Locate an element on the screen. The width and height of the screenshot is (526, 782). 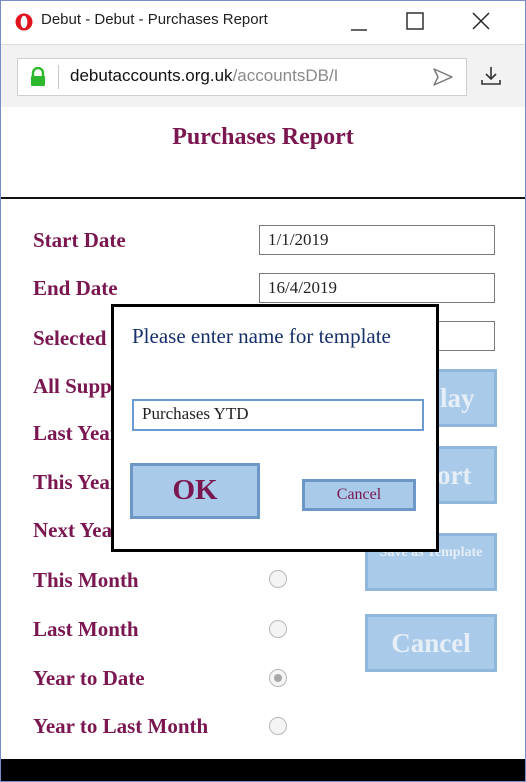
period-label-last-month: Last Month is located at coordinates (86, 629).